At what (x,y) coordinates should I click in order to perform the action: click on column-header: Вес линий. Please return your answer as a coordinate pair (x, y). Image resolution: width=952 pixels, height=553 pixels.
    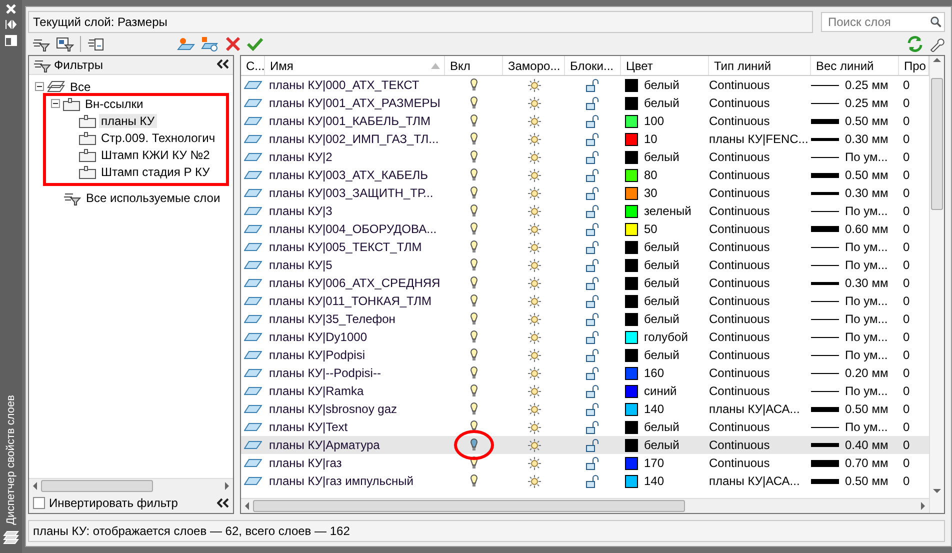
    Looking at the image, I should click on (855, 65).